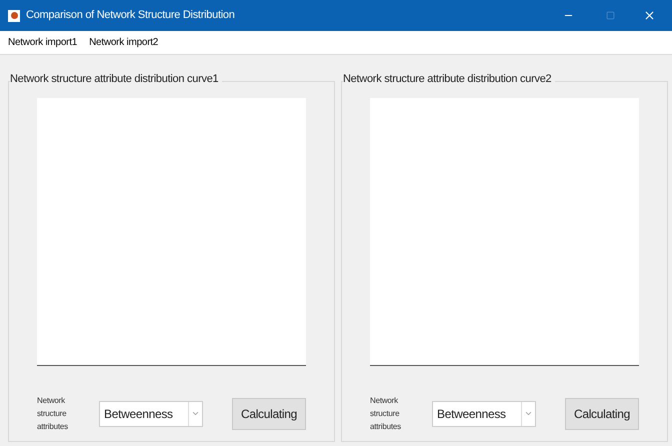 The width and height of the screenshot is (672, 446). What do you see at coordinates (123, 42) in the screenshot?
I see `menu-item: Network import2` at bounding box center [123, 42].